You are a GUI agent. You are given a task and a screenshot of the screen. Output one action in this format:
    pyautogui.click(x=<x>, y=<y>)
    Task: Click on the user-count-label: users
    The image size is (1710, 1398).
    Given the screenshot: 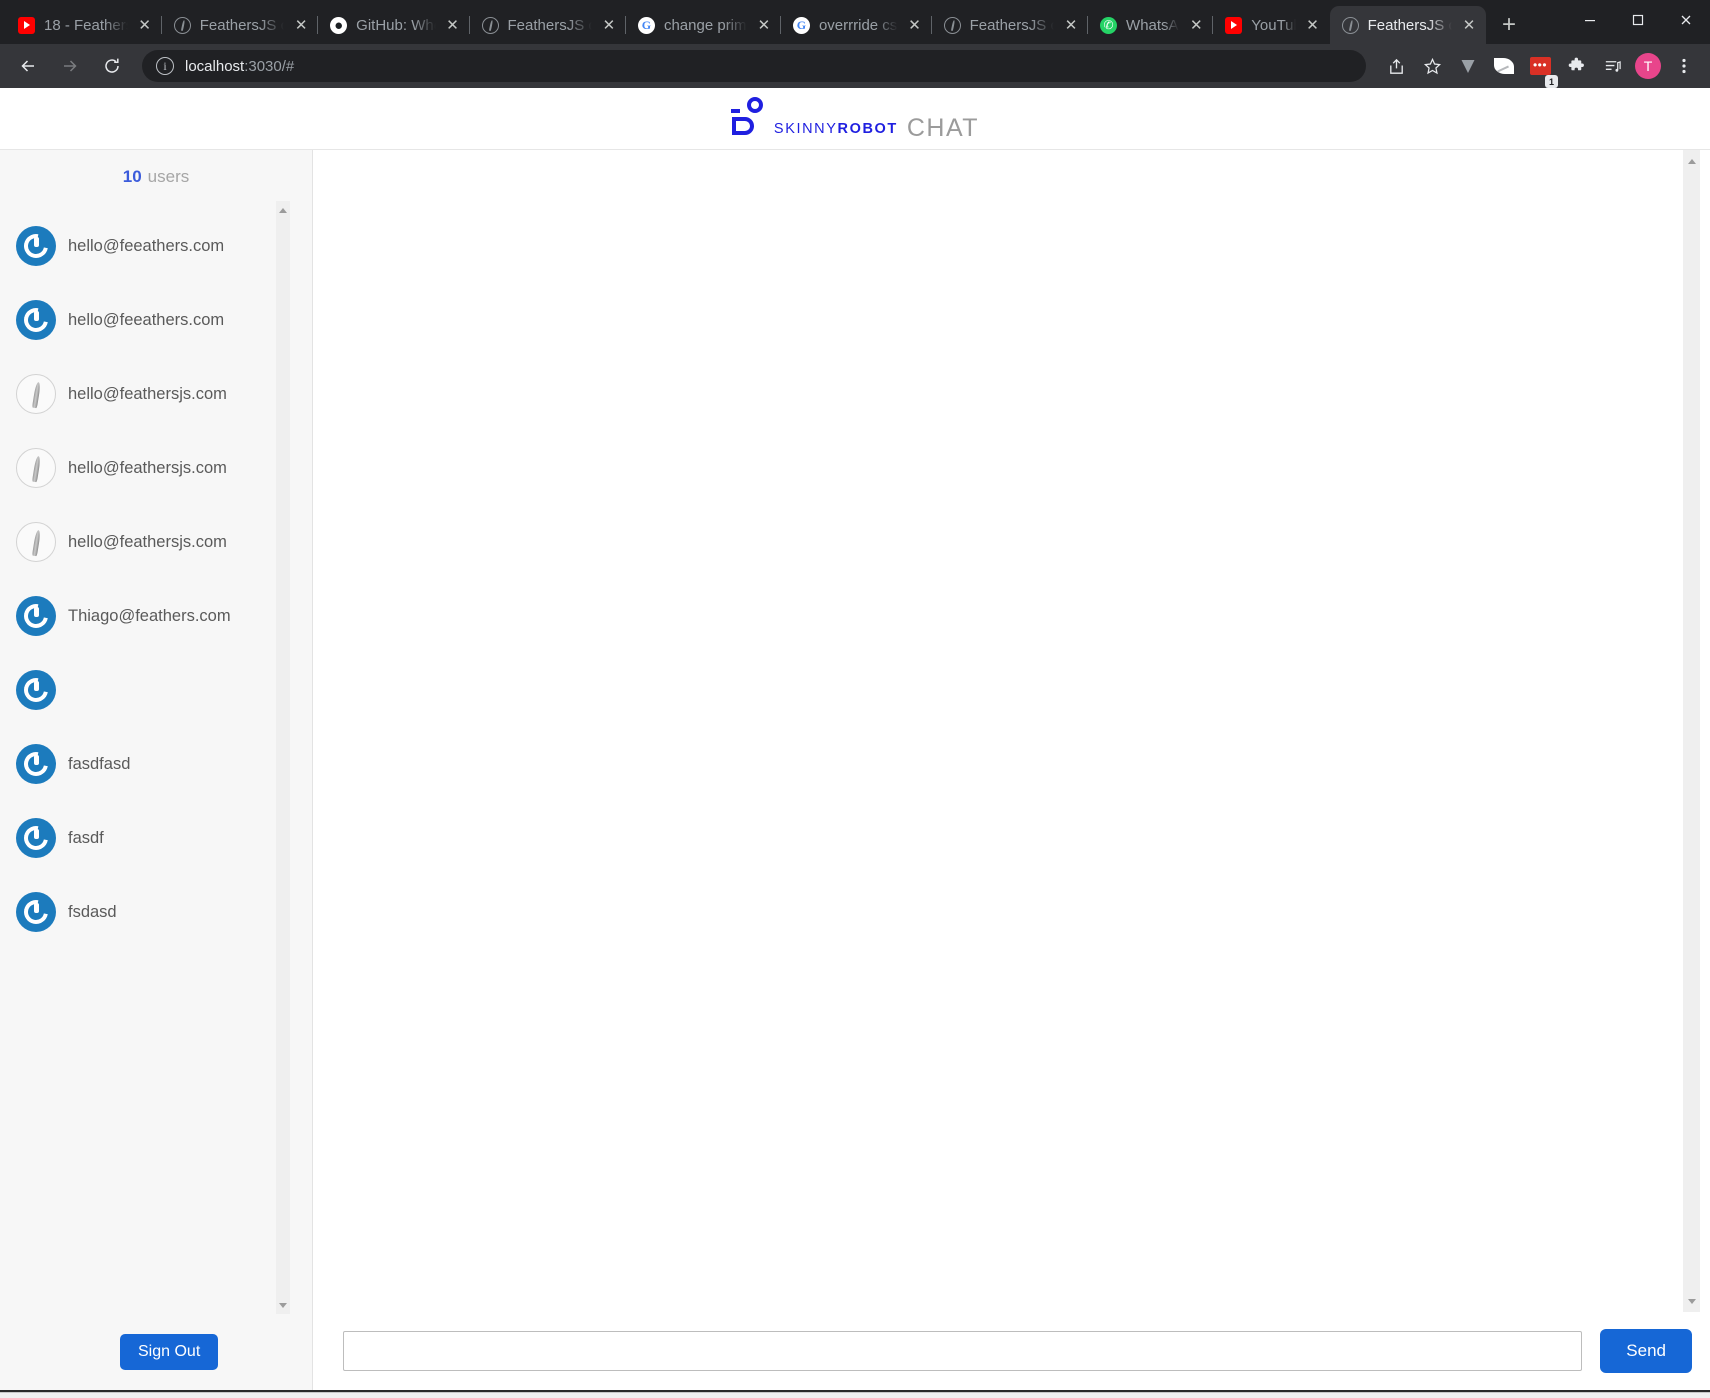 What is the action you would take?
    pyautogui.click(x=168, y=176)
    